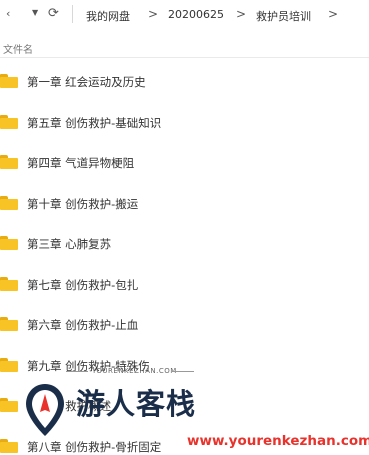 This screenshot has height=455, width=369. Describe the element at coordinates (82, 285) in the screenshot. I see `folder-name: 第七章 创伤救护-包扎` at that location.